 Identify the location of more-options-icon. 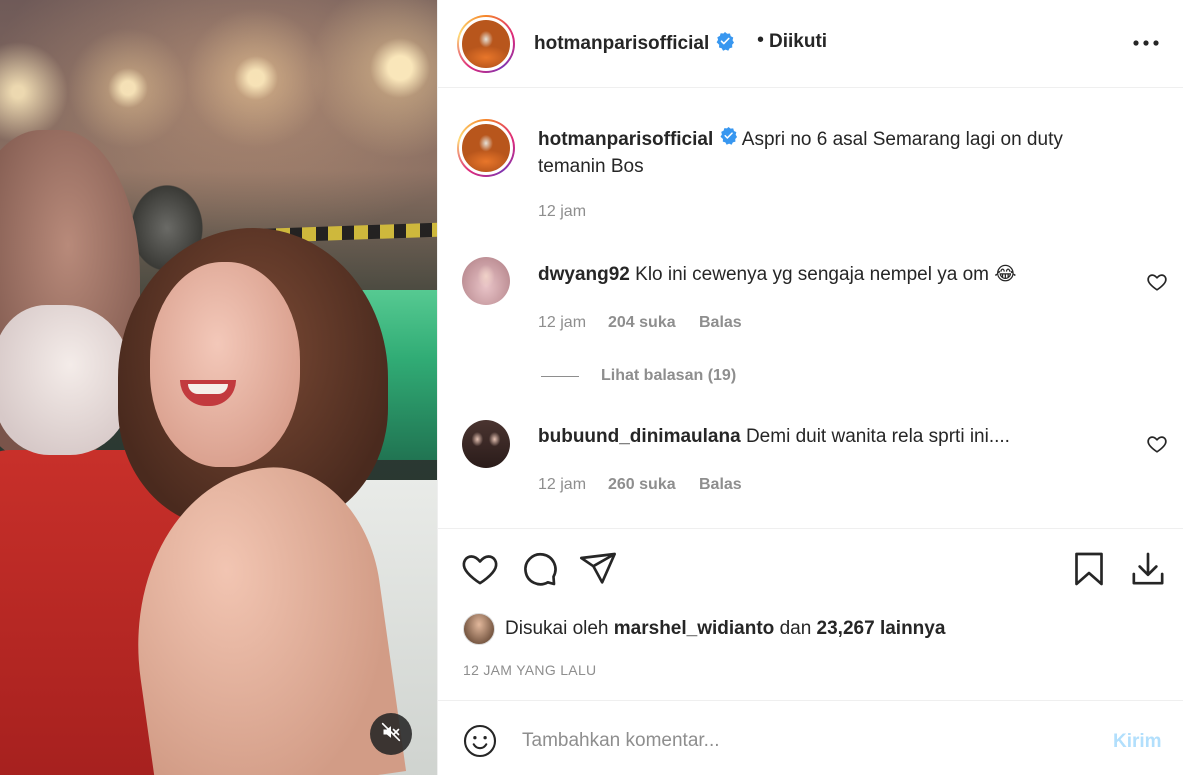
(1146, 50).